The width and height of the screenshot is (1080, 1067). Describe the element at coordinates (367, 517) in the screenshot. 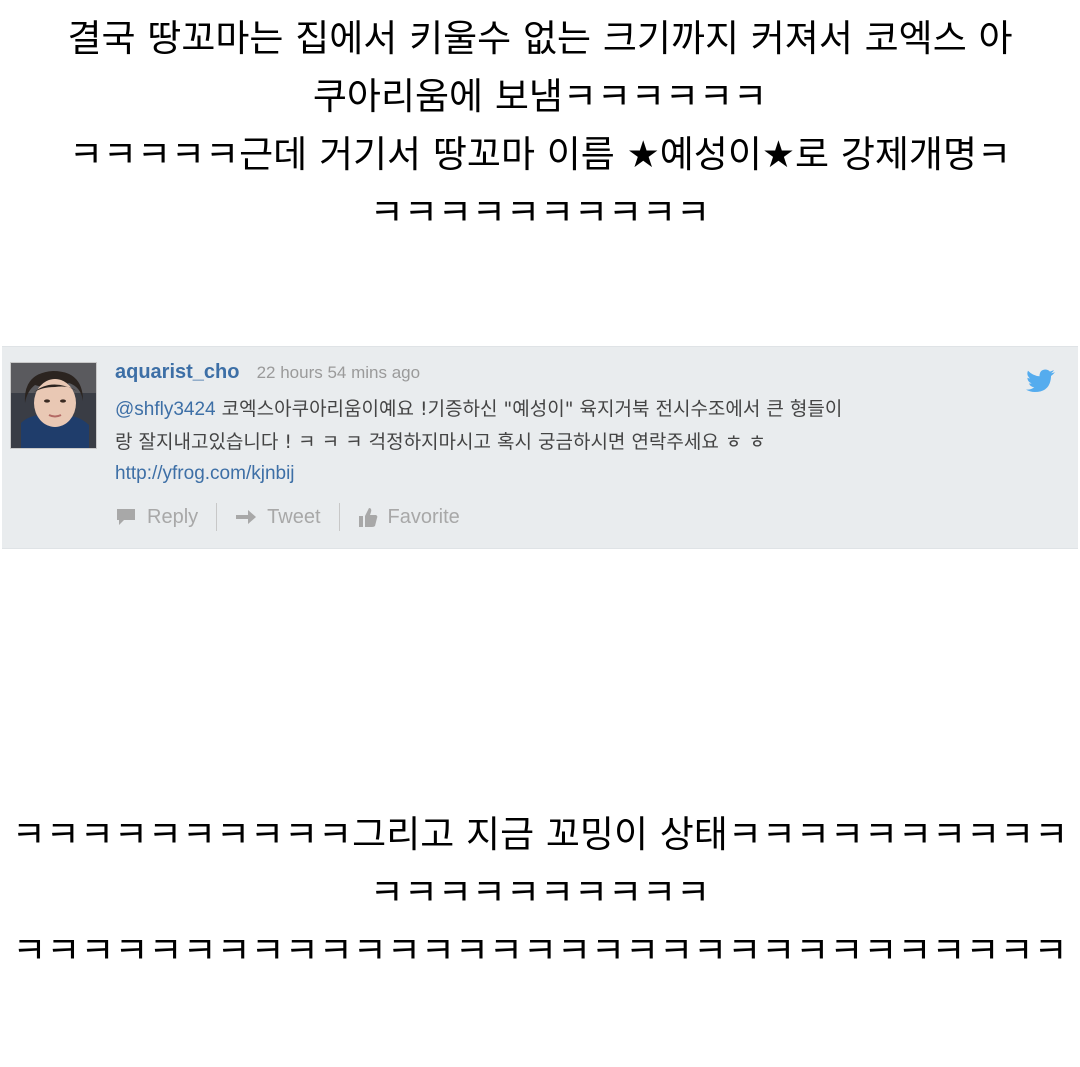

I see `thumbs-up-icon` at that location.